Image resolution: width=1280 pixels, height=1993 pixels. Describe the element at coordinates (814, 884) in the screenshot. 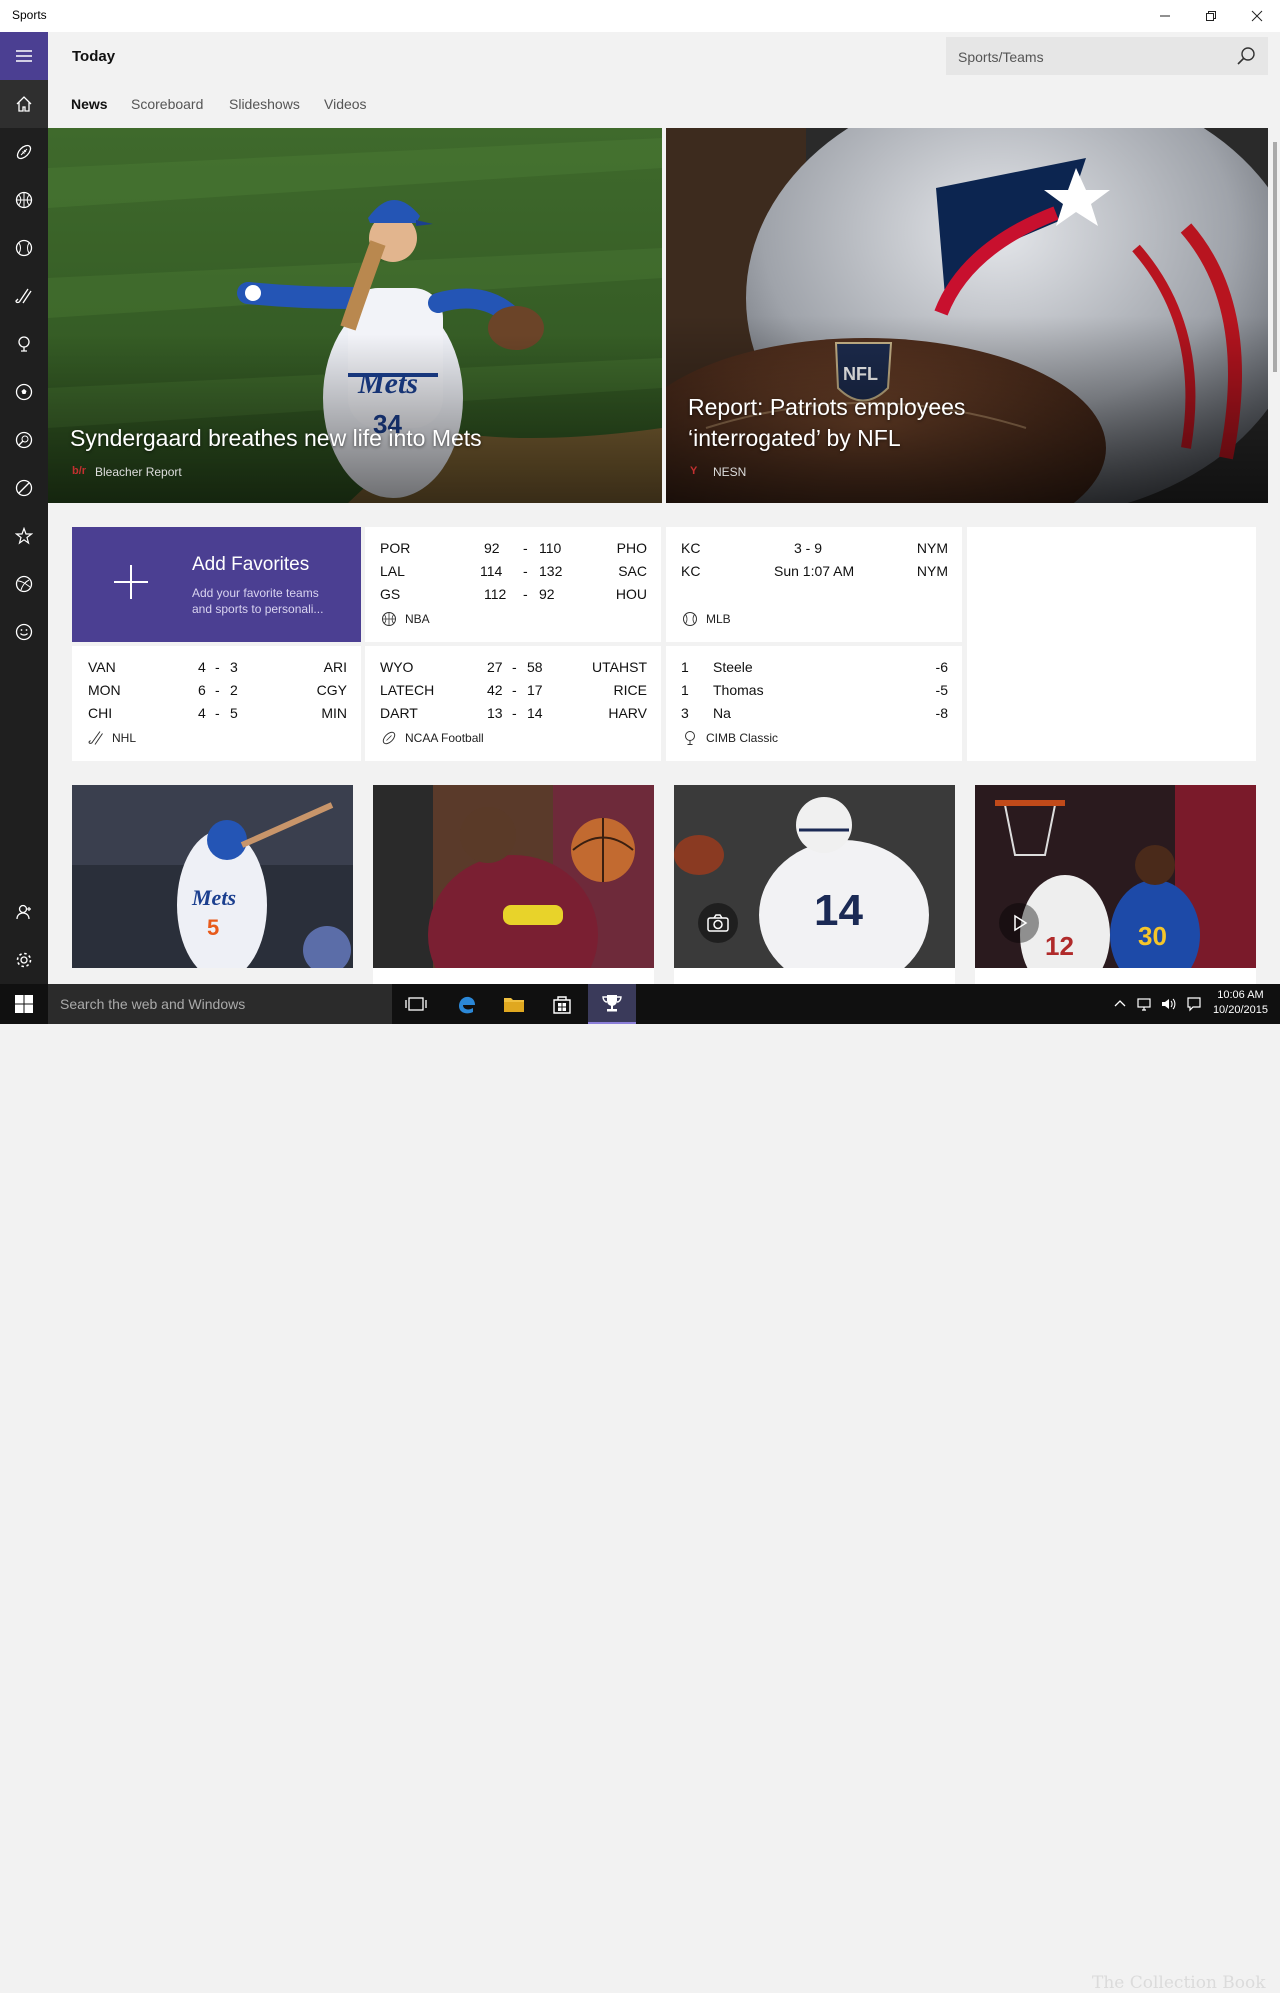

I see `story-thumbnail-penn-state: 14` at that location.